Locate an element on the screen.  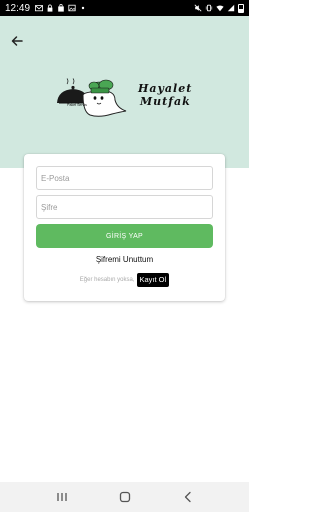
logo-line-2: Mutfak is located at coordinates (165, 101).